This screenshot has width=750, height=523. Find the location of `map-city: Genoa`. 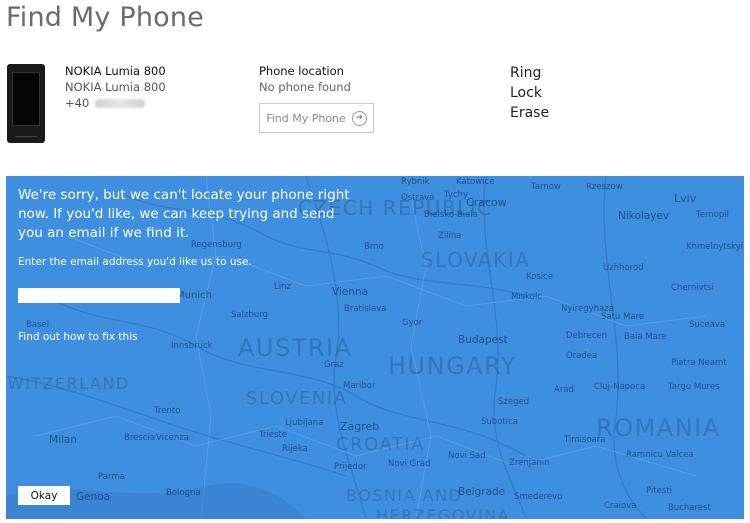

map-city: Genoa is located at coordinates (93, 497).